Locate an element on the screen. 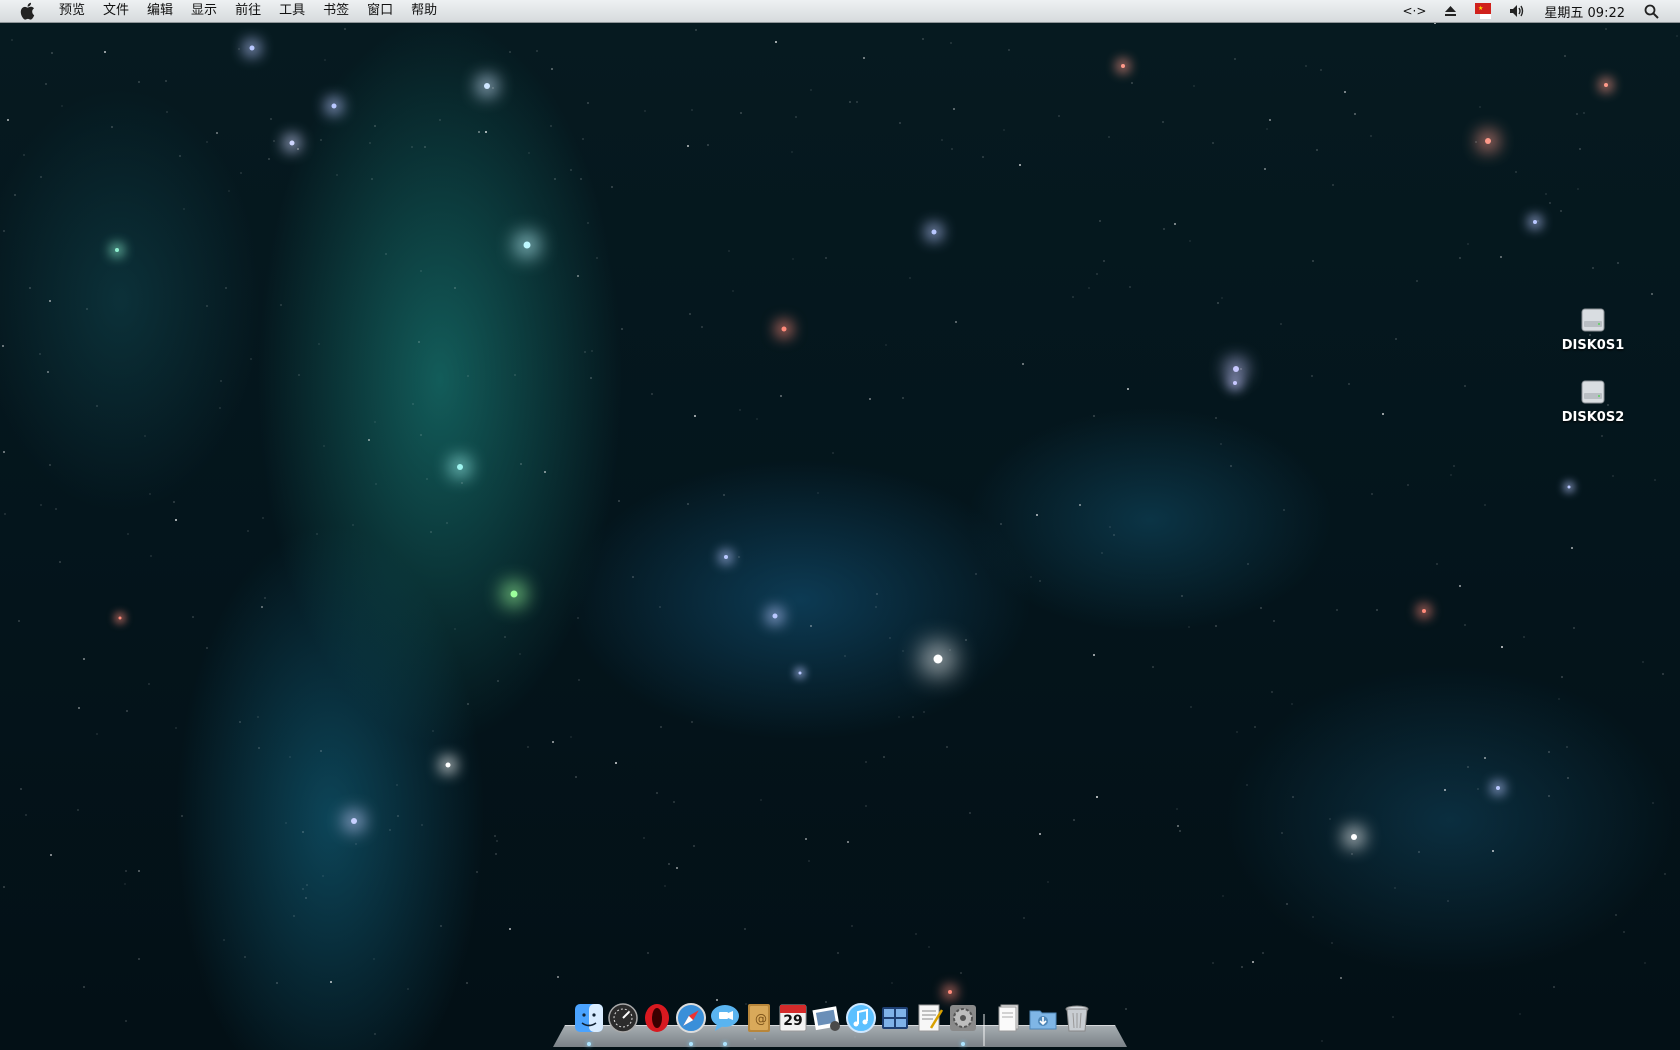  dock-iphoto-icon is located at coordinates (827, 1018).